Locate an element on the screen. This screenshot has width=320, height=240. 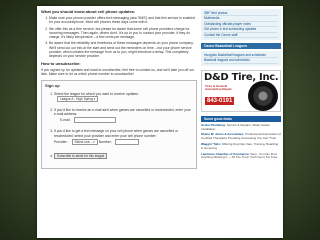
ad-phone: 843-0191 is located at coordinates (220, 100).